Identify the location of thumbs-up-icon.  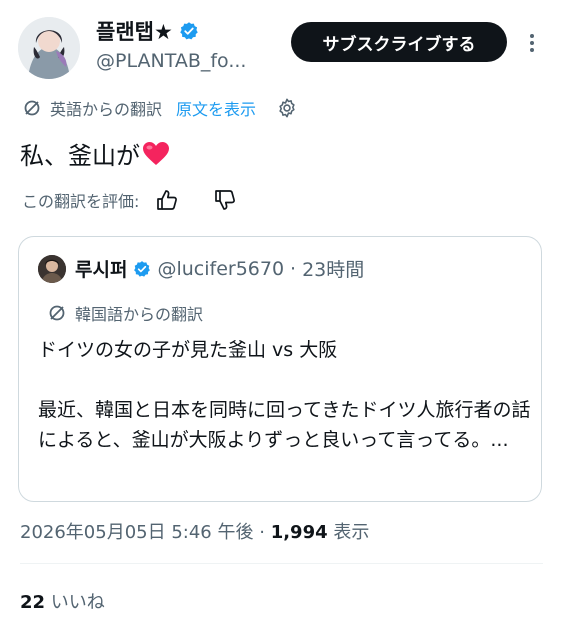
(167, 200).